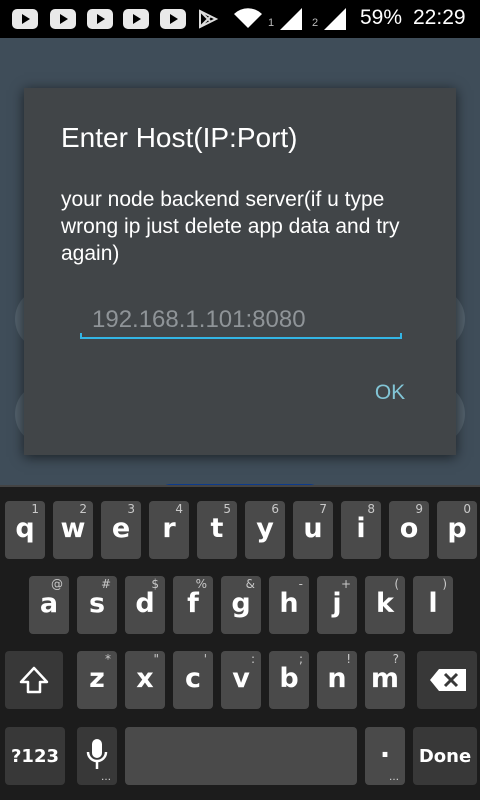 The width and height of the screenshot is (480, 800). Describe the element at coordinates (385, 605) in the screenshot. I see `key-k: (k` at that location.